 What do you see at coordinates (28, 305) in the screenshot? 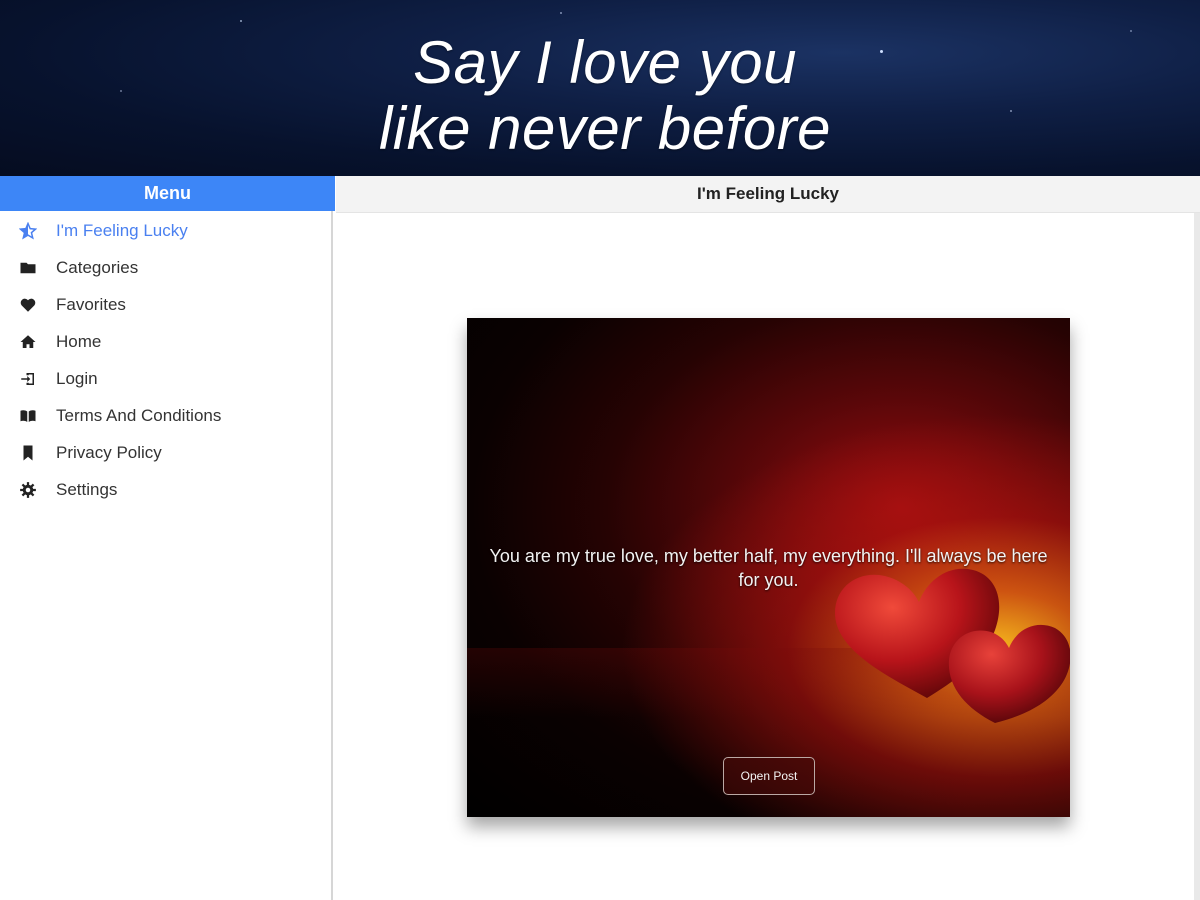
I see `heart-icon` at bounding box center [28, 305].